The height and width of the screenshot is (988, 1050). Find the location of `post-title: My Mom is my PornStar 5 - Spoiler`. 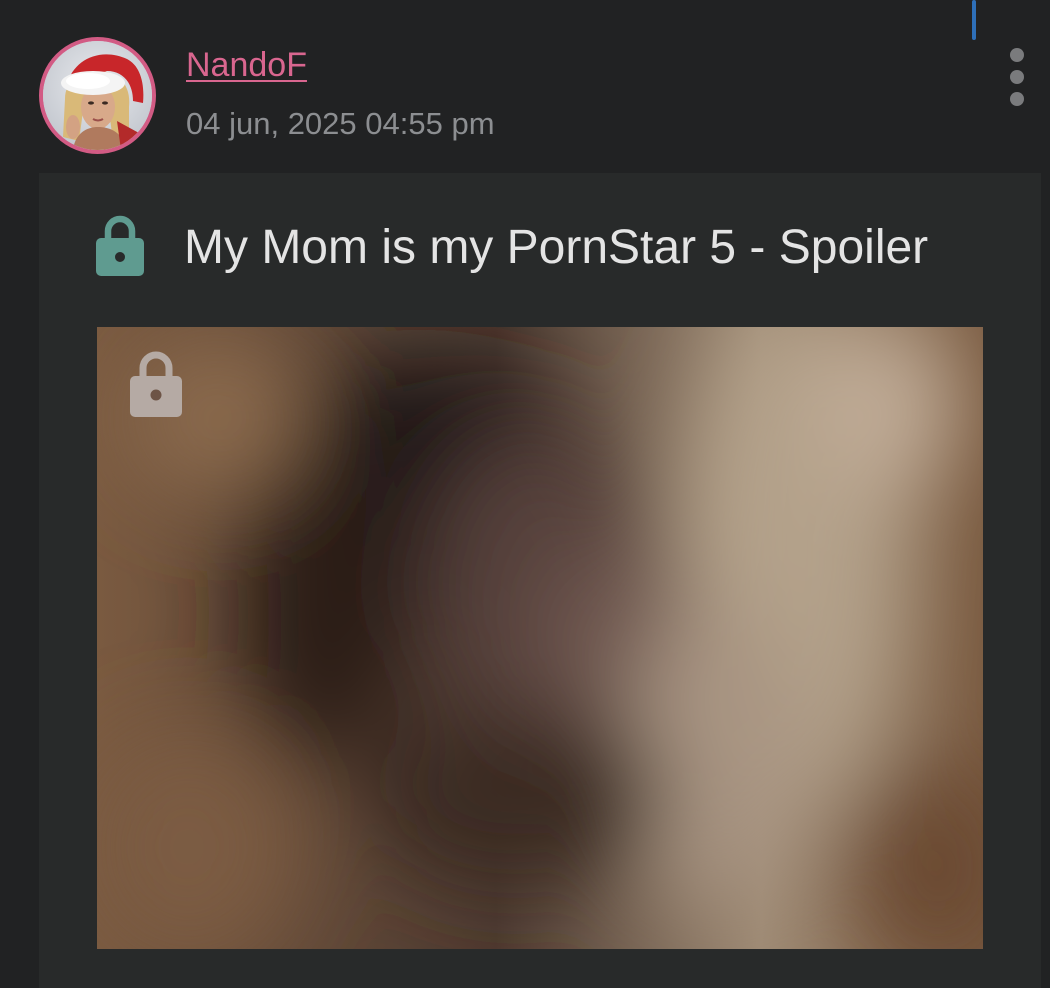

post-title: My Mom is my PornStar 5 - Spoiler is located at coordinates (556, 247).